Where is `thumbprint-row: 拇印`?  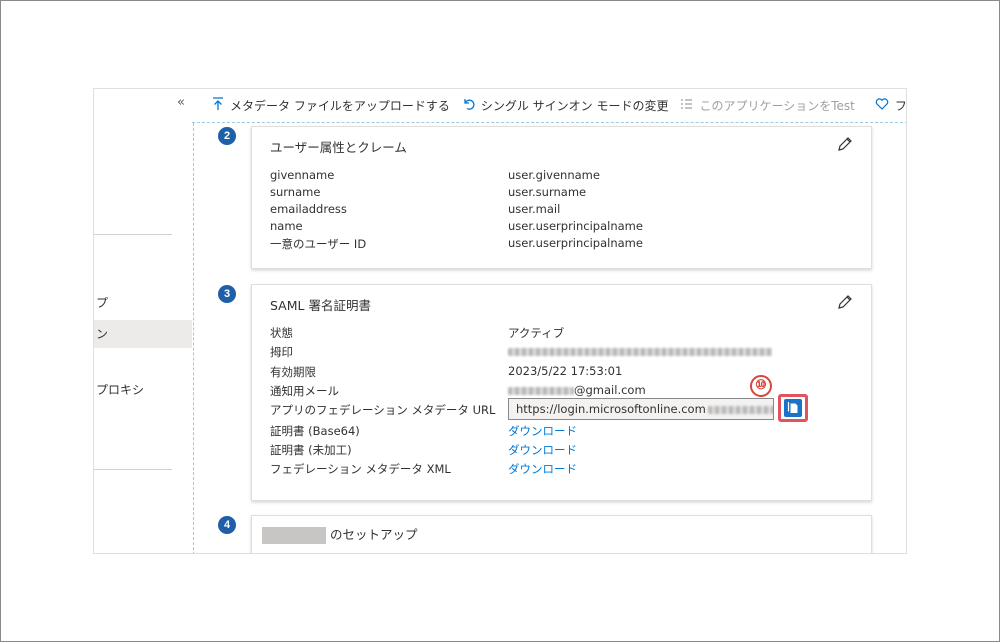
thumbprint-row: 拇印 is located at coordinates (565, 352).